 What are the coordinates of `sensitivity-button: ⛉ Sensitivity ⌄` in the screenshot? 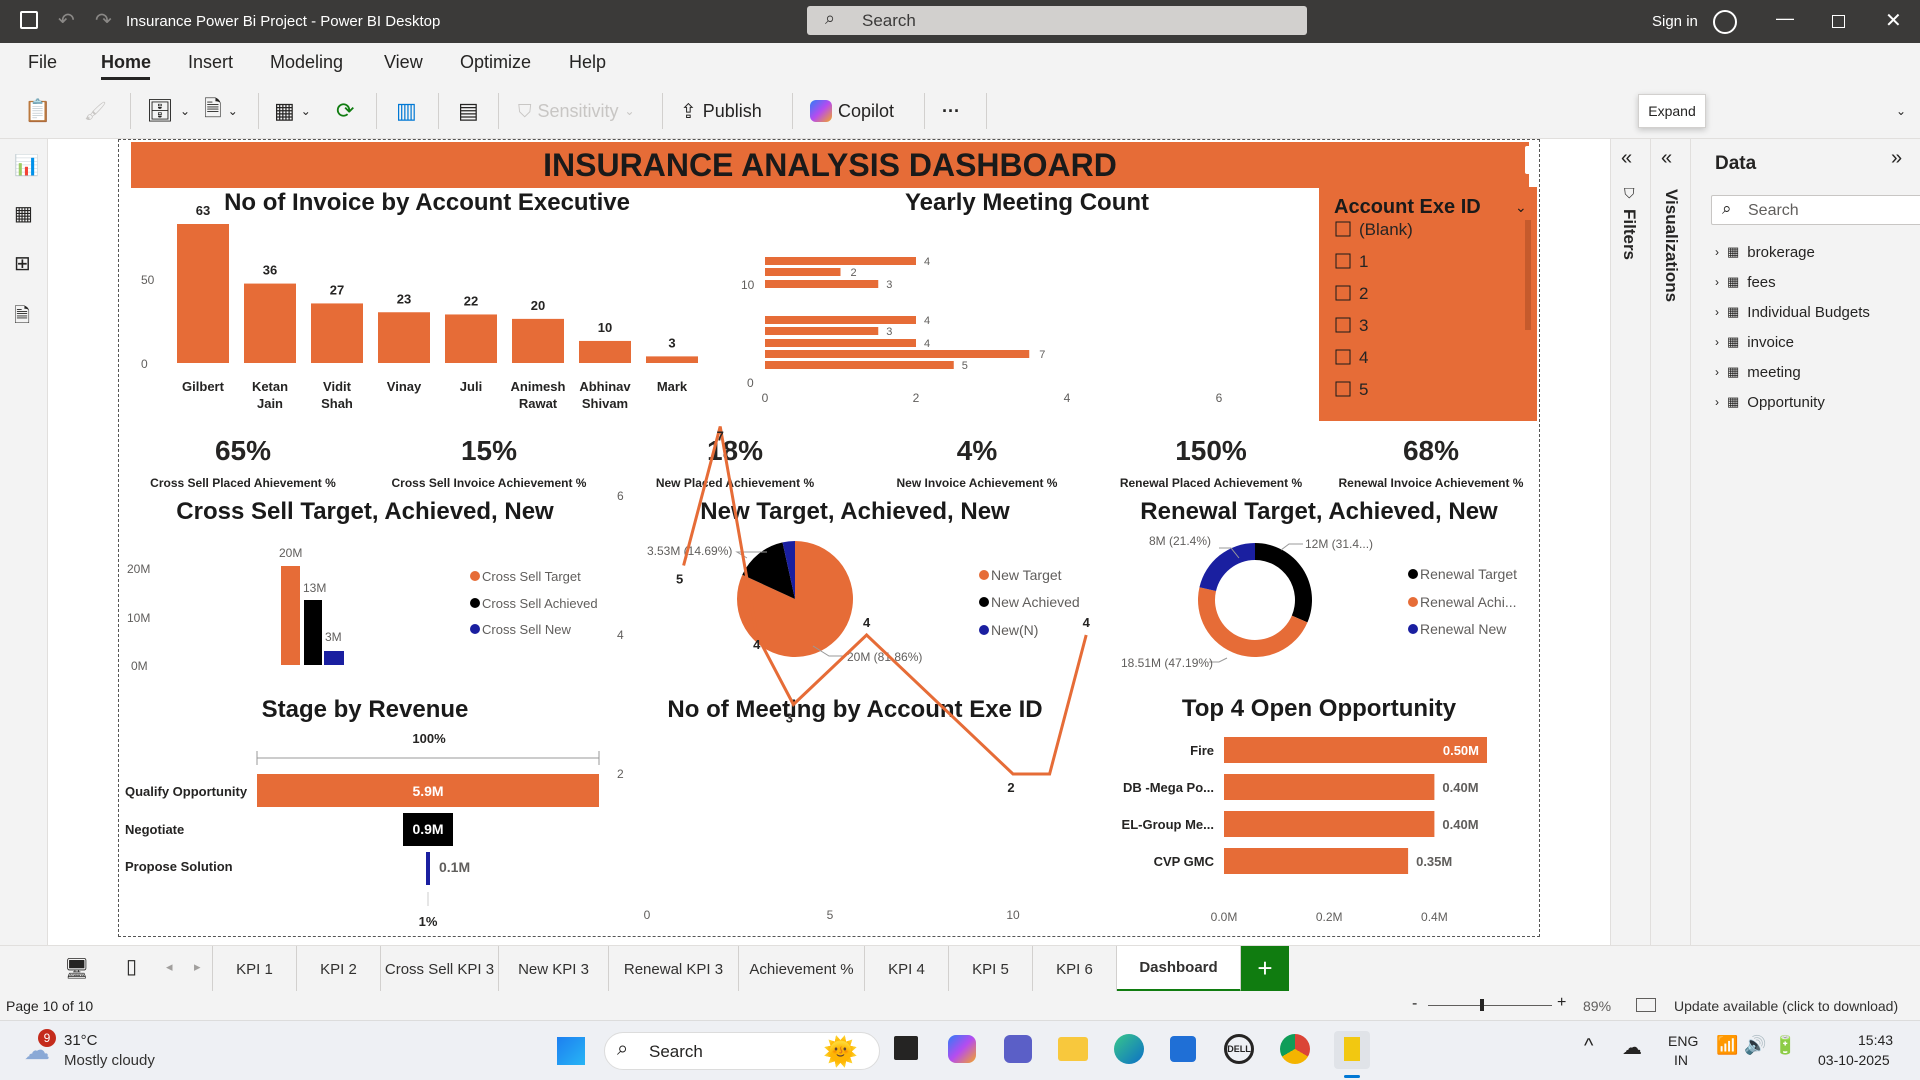 It's located at (576, 111).